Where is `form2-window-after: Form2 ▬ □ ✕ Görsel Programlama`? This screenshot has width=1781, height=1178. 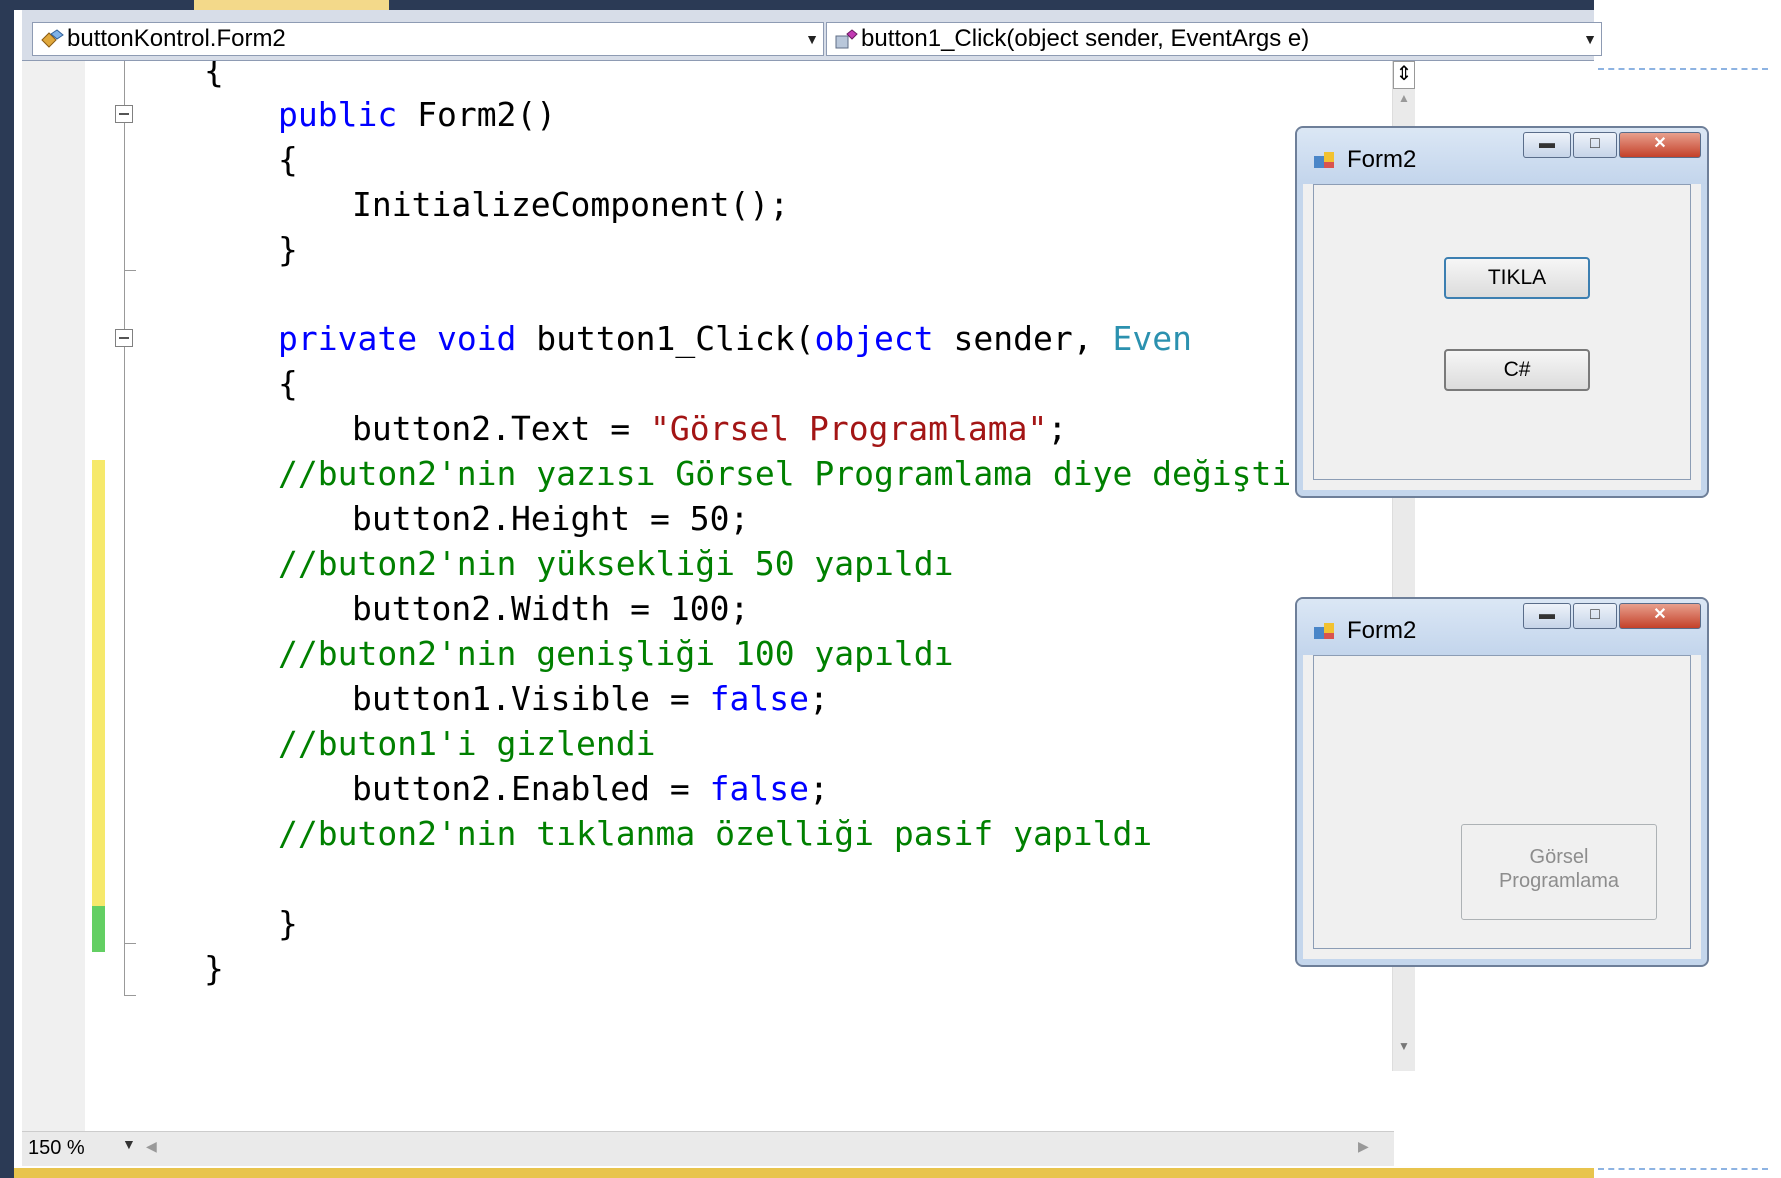
form2-window-after: Form2 ▬ □ ✕ Görsel Programlama is located at coordinates (1502, 782).